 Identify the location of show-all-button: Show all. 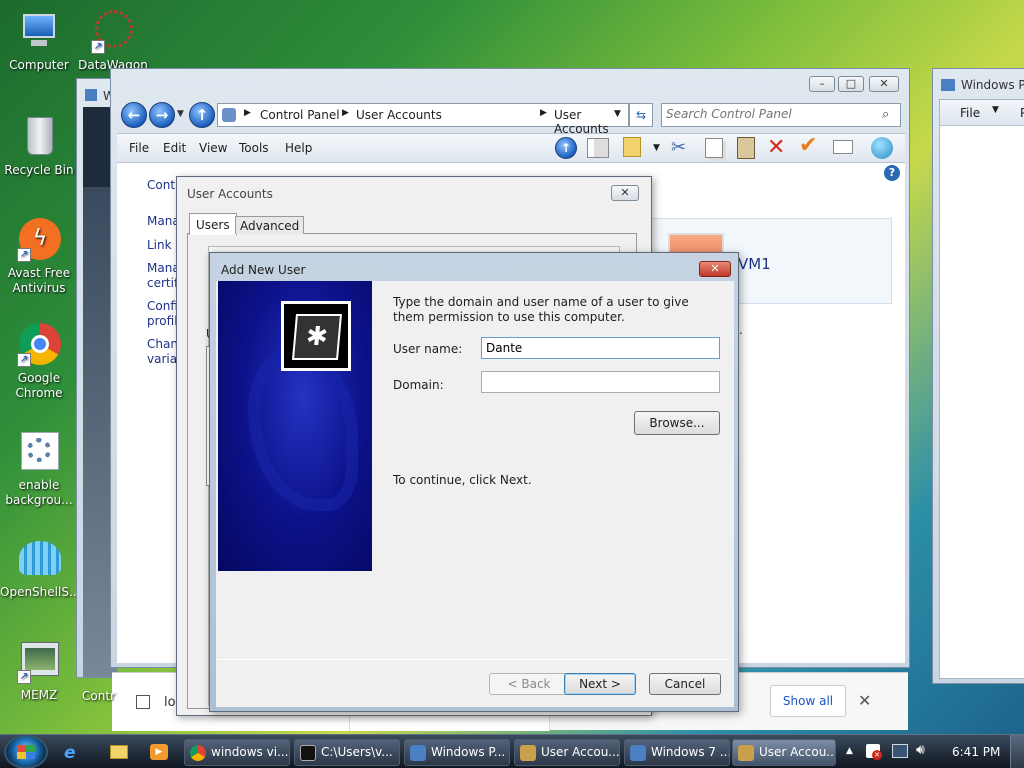
(808, 701).